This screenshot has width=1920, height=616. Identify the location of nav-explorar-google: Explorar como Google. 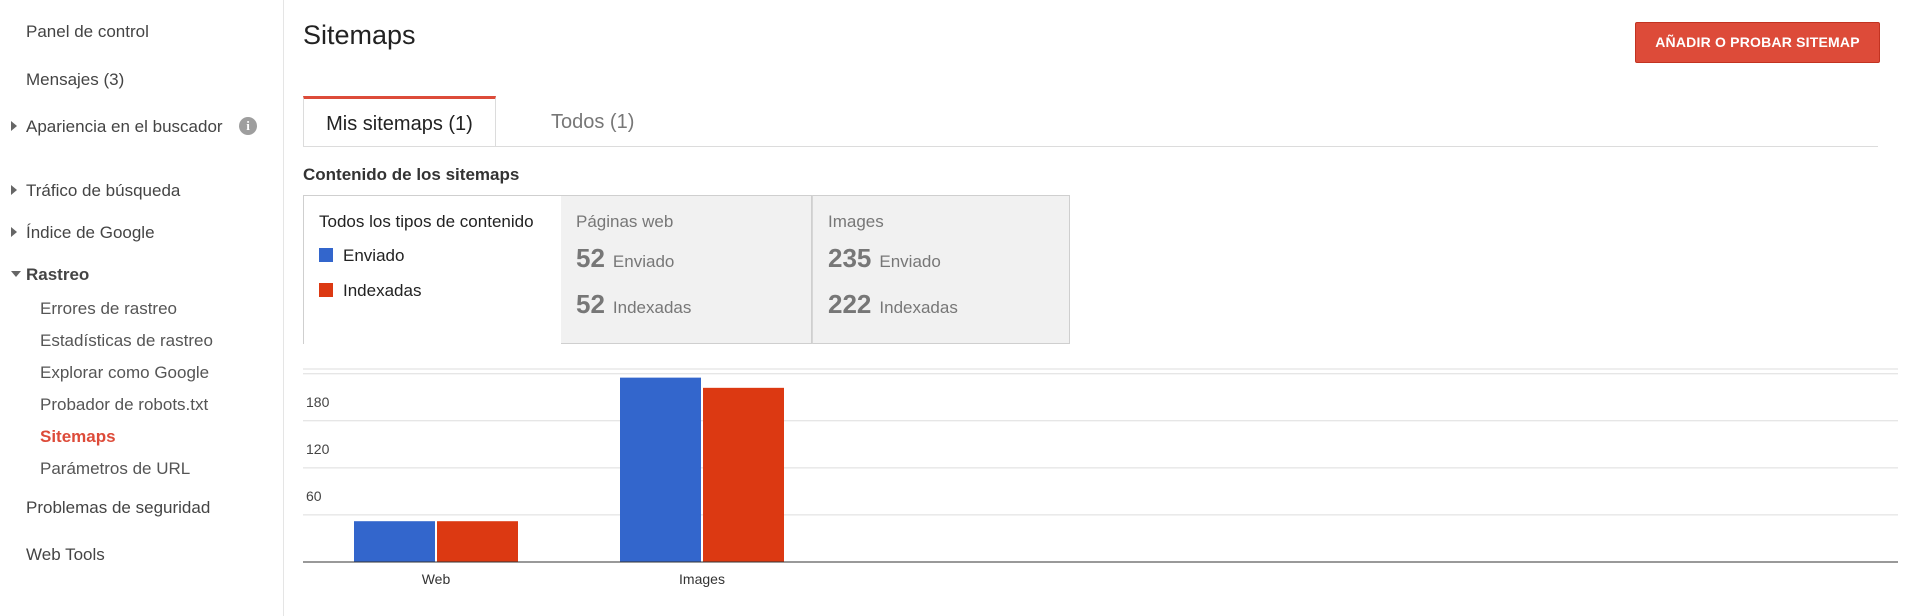
(124, 373).